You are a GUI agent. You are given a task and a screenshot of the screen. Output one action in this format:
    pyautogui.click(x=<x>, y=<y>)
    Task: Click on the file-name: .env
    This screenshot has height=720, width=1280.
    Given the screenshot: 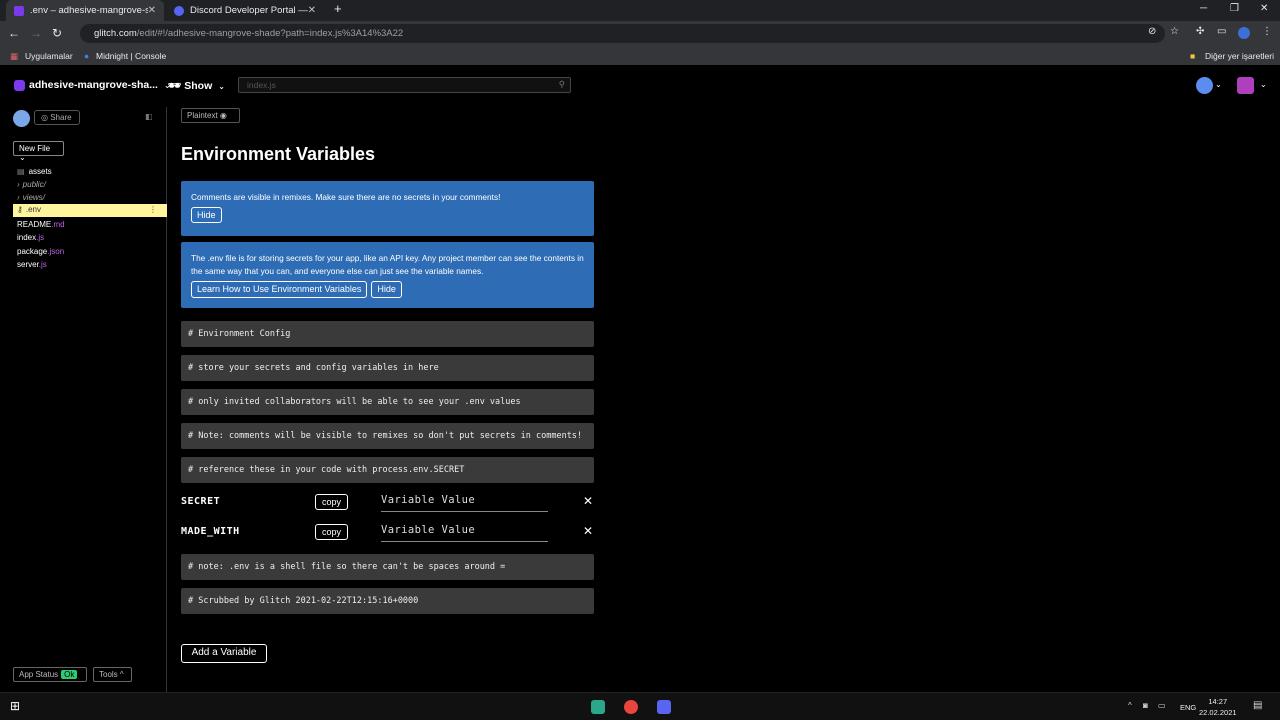 What is the action you would take?
    pyautogui.click(x=33, y=209)
    